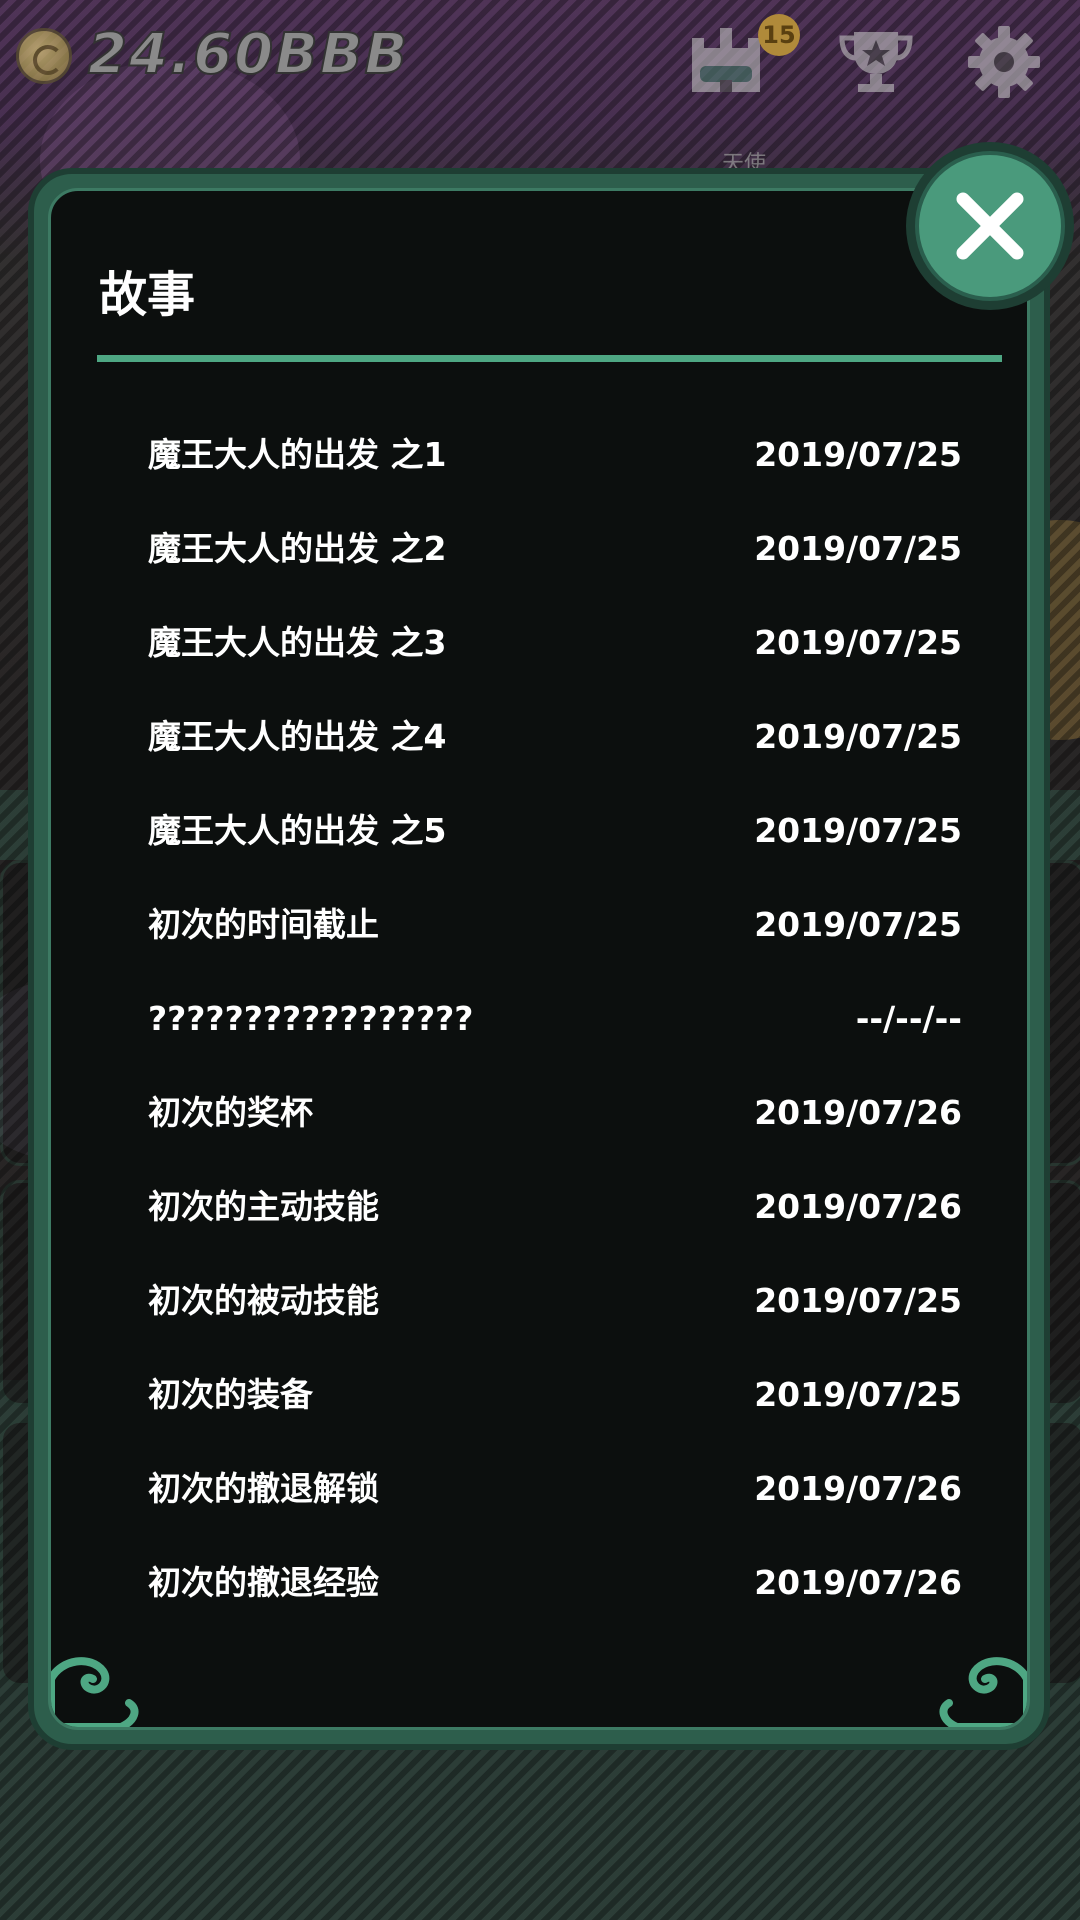 This screenshot has width=1080, height=1920. I want to click on story-name: 初次的奖杯, so click(230, 1112).